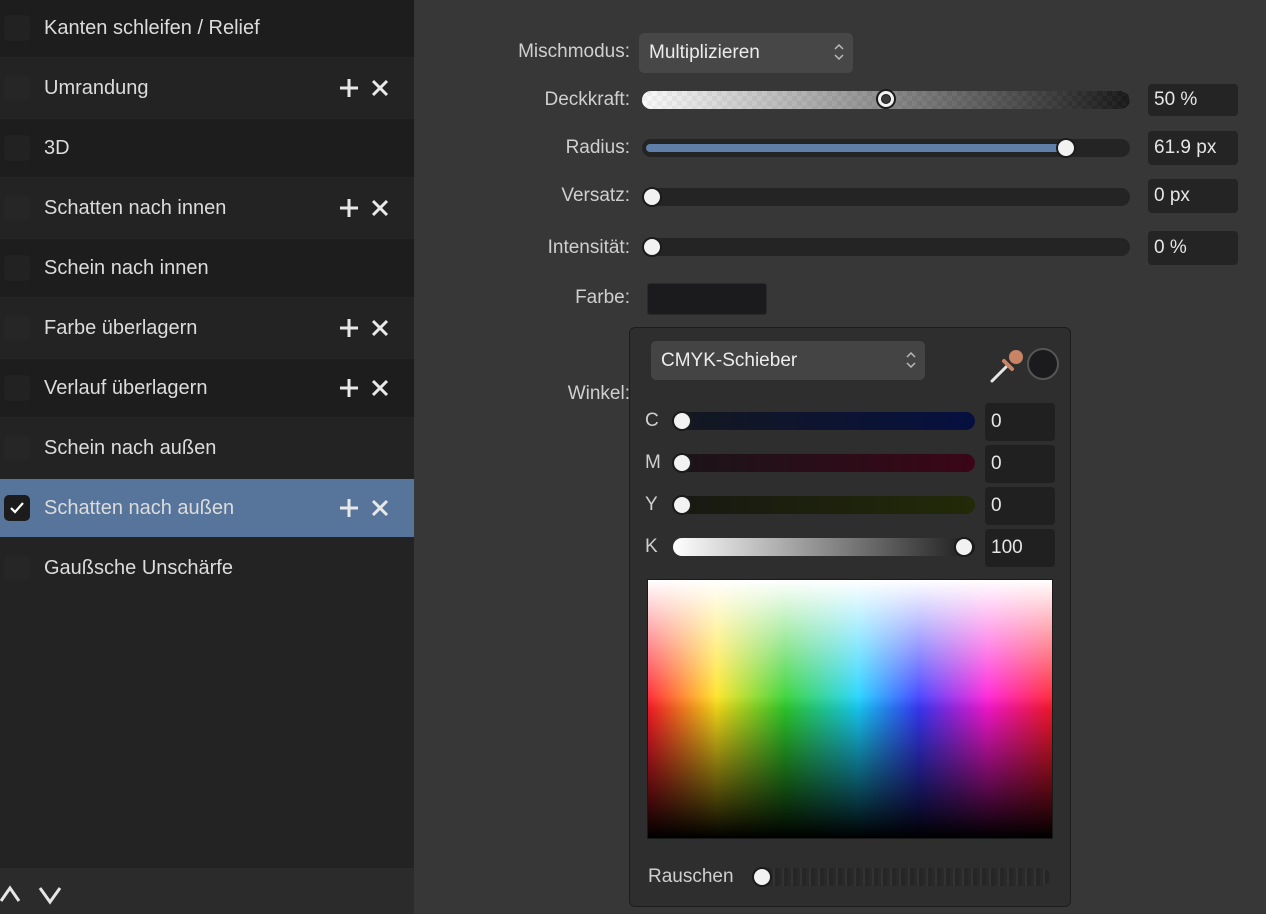 The image size is (1266, 914). I want to click on move-up-button, so click(12, 894).